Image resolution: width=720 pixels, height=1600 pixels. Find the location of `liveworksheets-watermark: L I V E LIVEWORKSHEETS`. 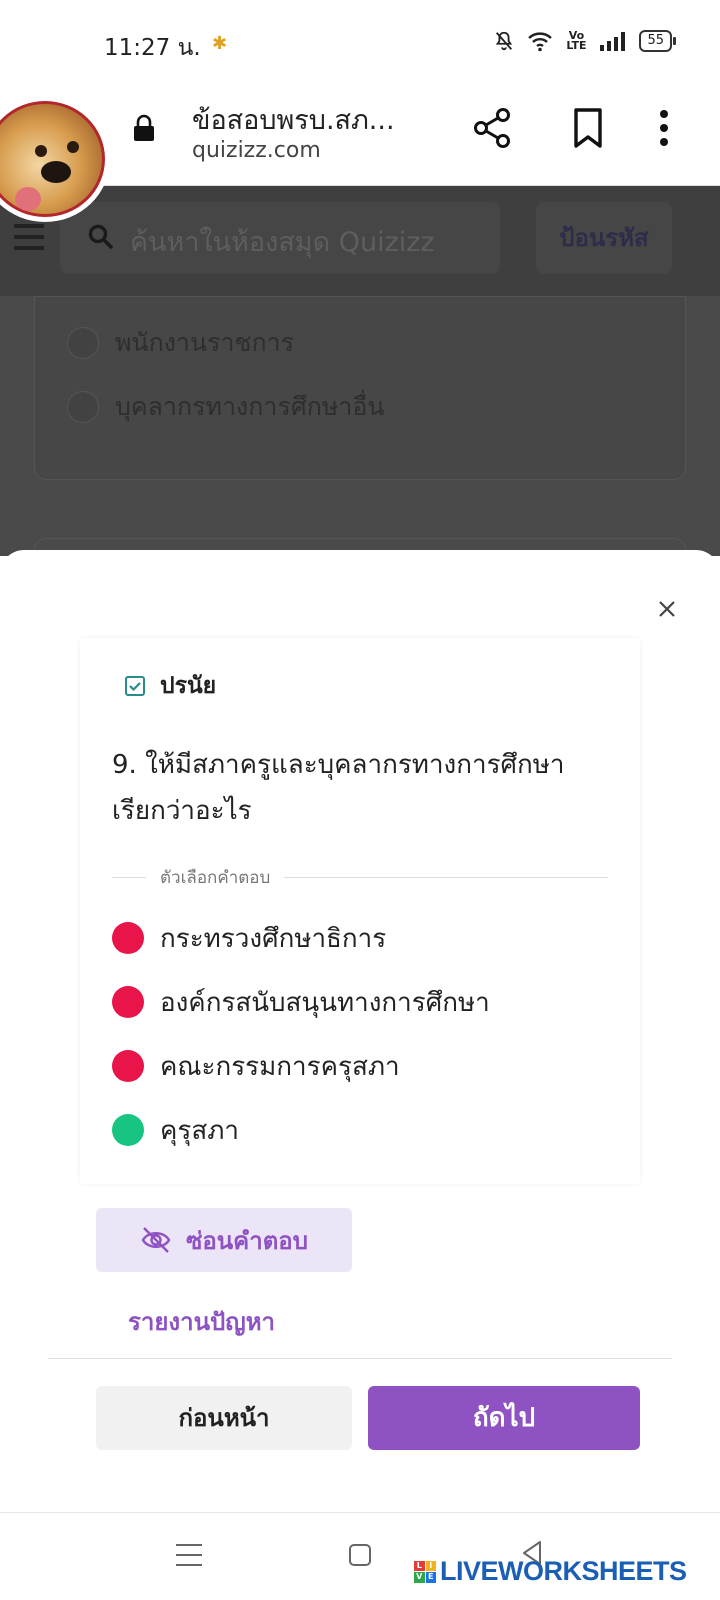

liveworksheets-watermark: L I V E LIVEWORKSHEETS is located at coordinates (550, 1571).